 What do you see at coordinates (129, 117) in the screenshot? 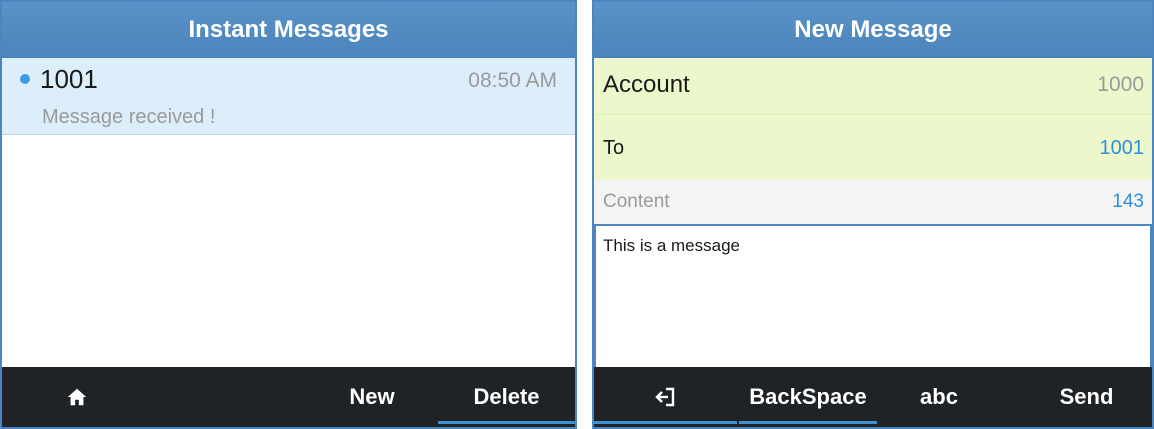
I see `message-preview: Message received !` at bounding box center [129, 117].